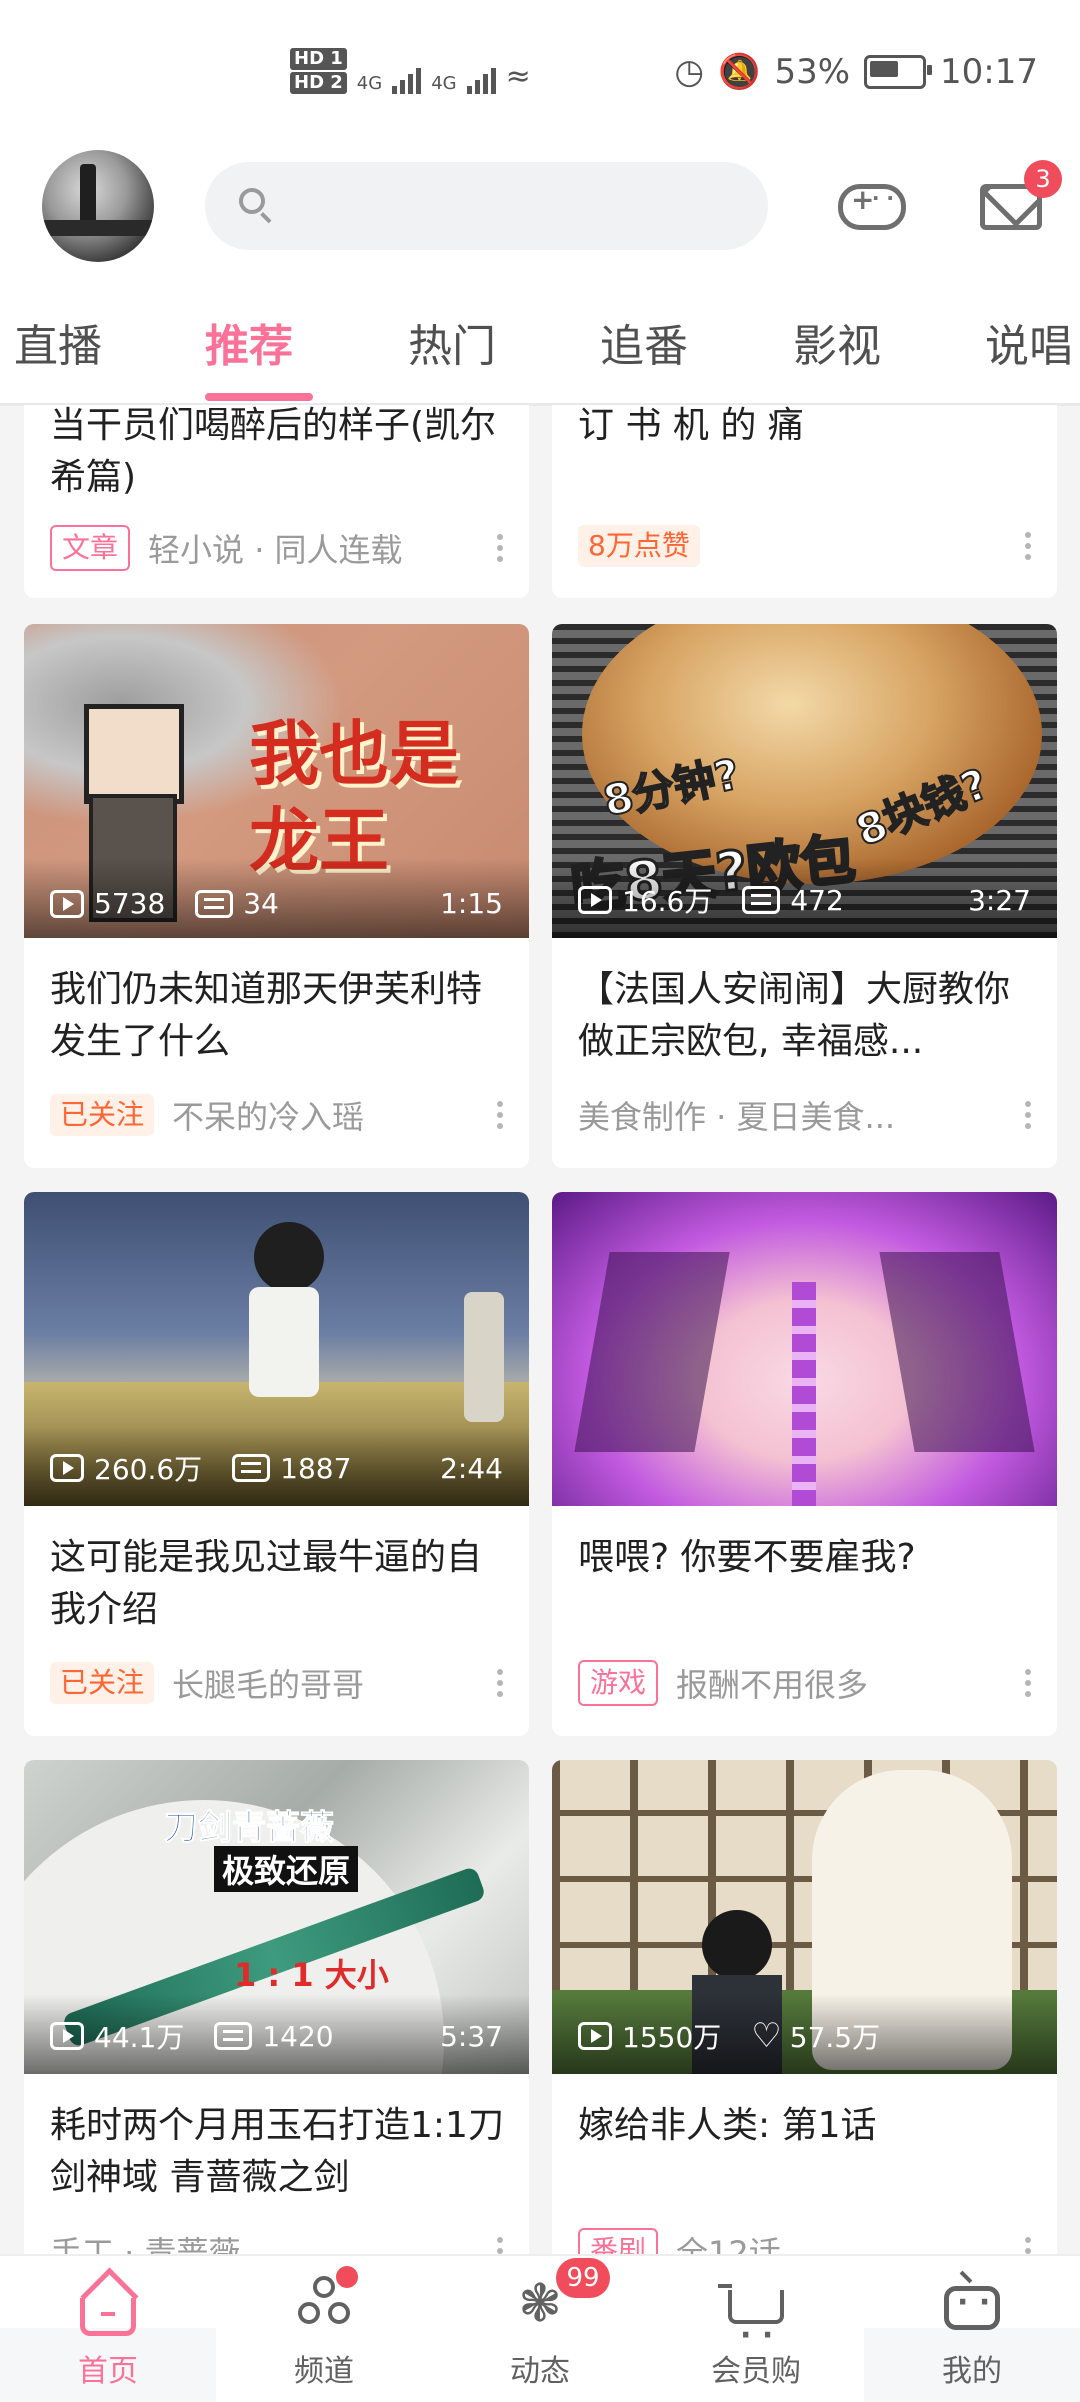  What do you see at coordinates (471, 903) in the screenshot?
I see `video-duration: 1:15` at bounding box center [471, 903].